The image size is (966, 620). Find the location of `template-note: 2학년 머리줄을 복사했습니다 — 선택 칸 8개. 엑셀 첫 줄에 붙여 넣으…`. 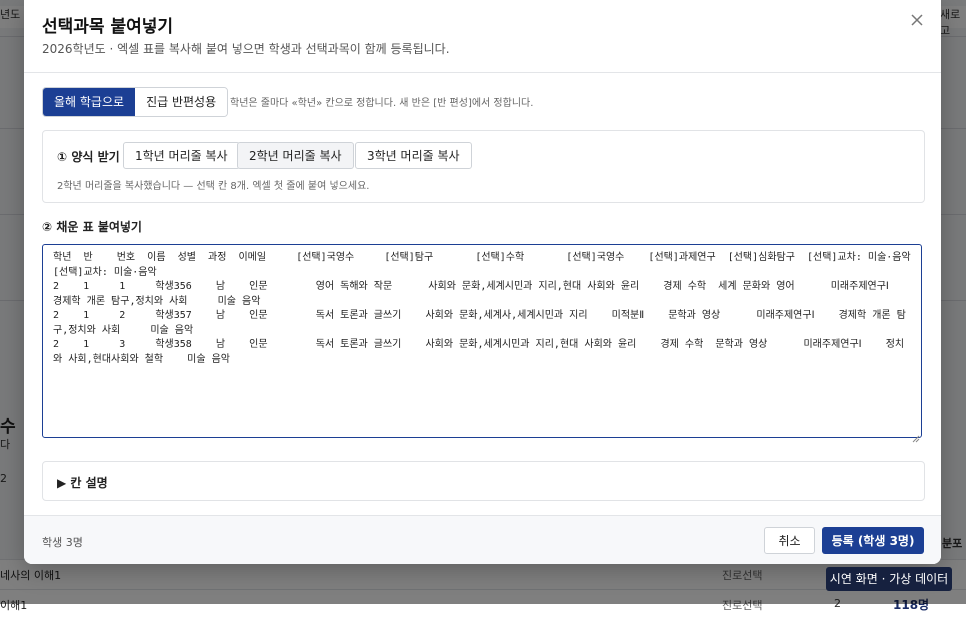

template-note: 2학년 머리줄을 복사했습니다 — 선택 칸 8개. 엑셀 첫 줄에 붙여 넣으… is located at coordinates (213, 186).